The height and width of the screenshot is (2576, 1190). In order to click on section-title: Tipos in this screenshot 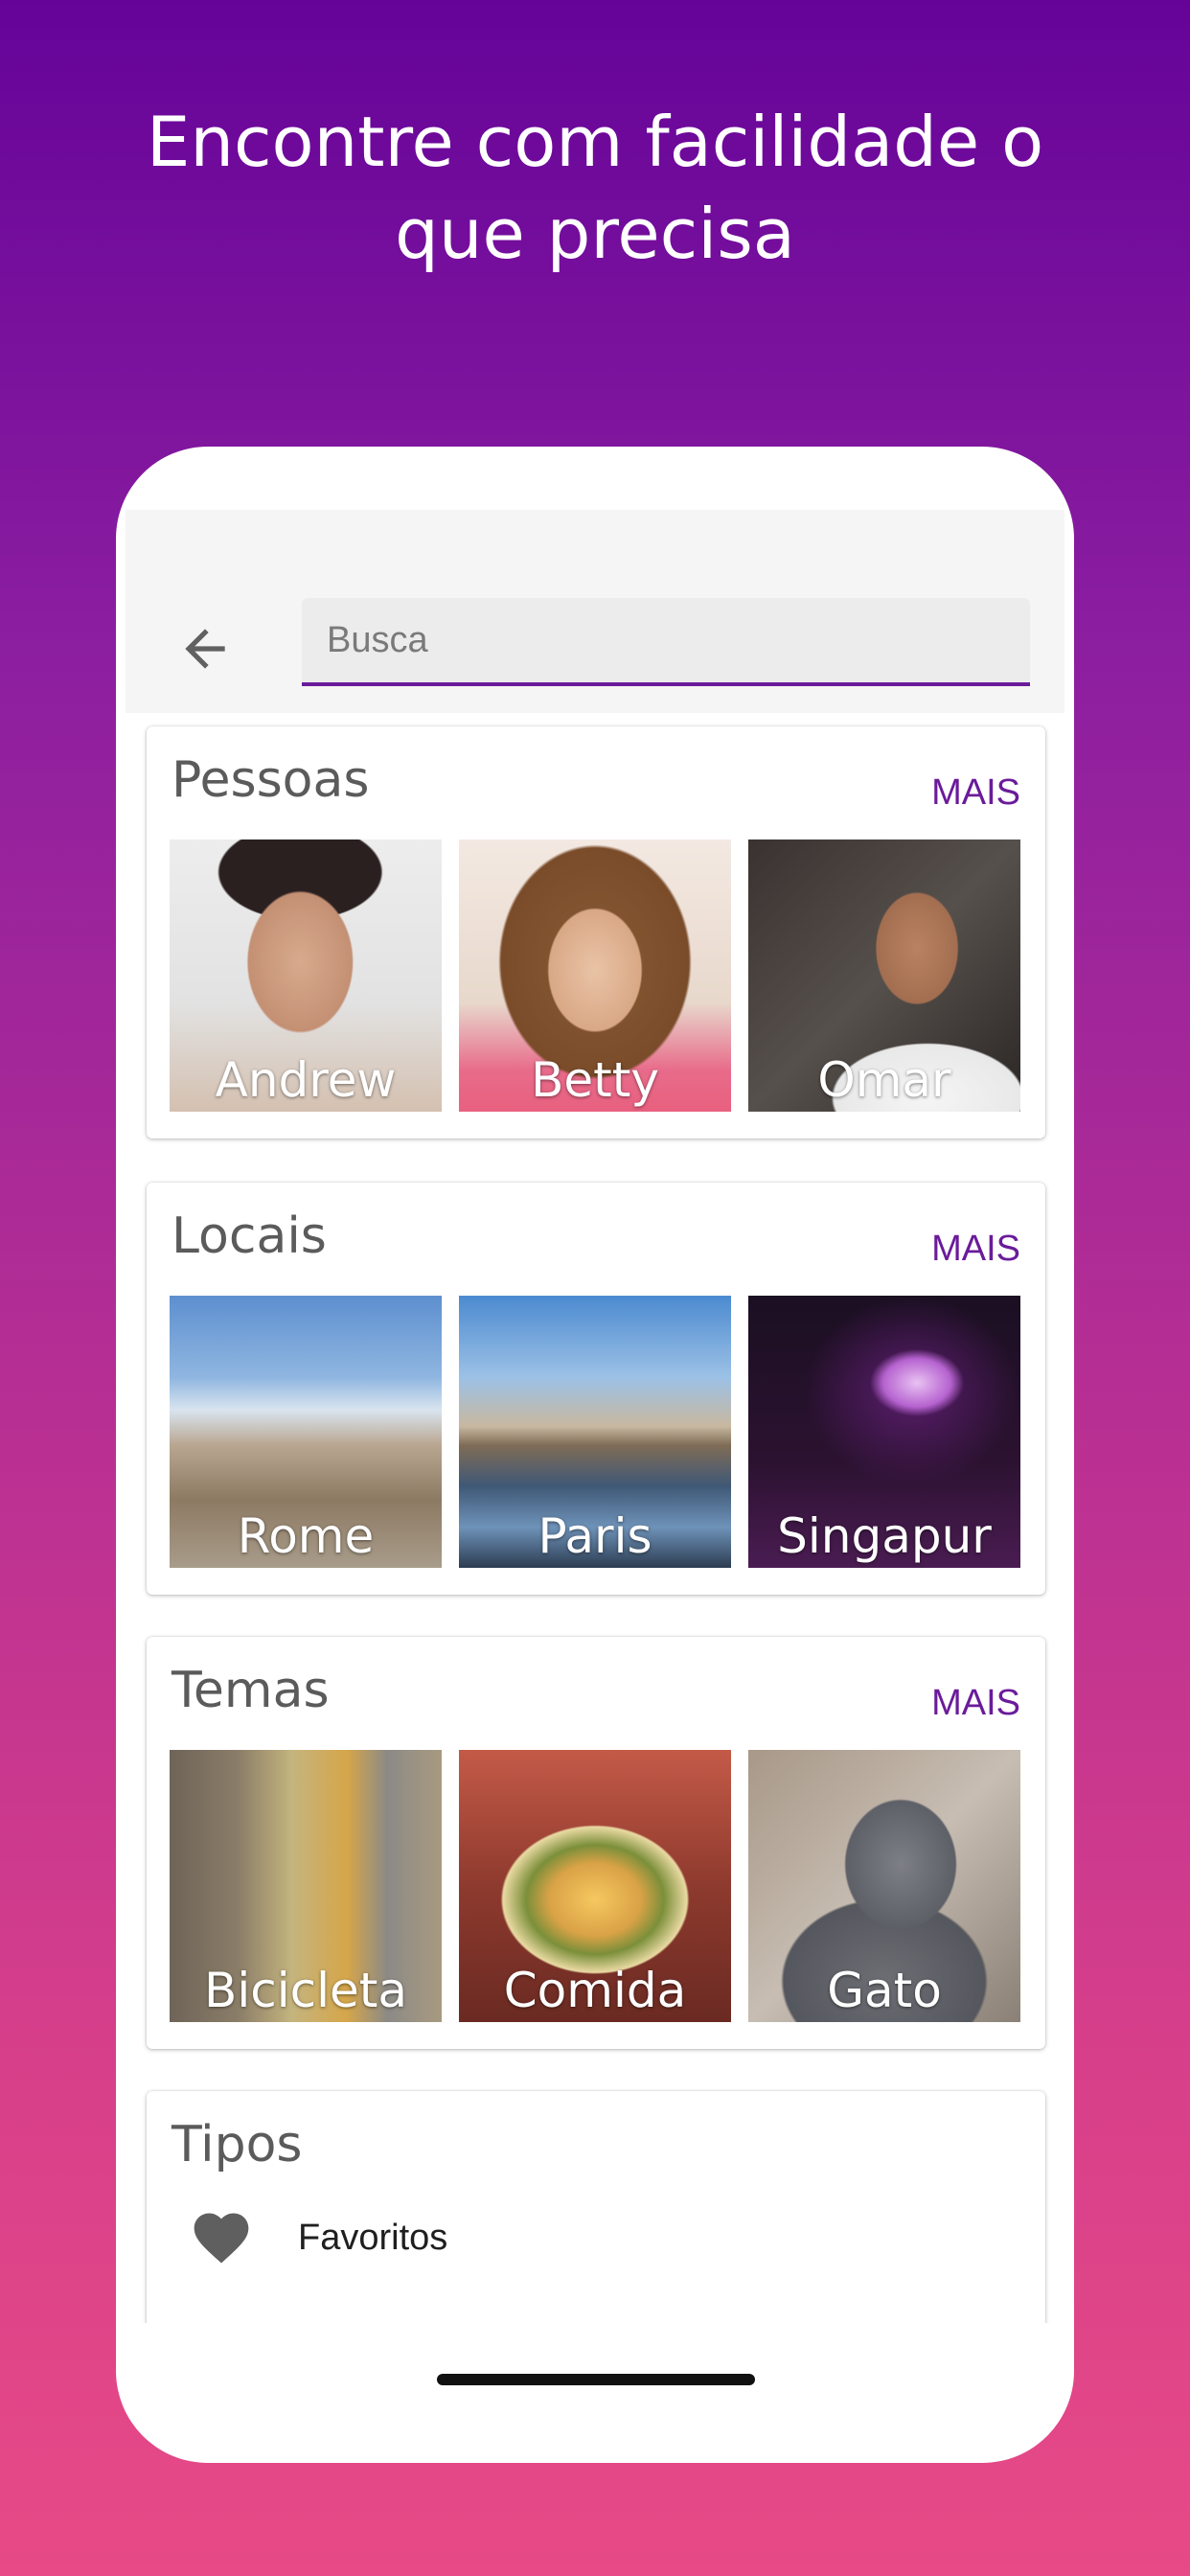, I will do `click(238, 2145)`.